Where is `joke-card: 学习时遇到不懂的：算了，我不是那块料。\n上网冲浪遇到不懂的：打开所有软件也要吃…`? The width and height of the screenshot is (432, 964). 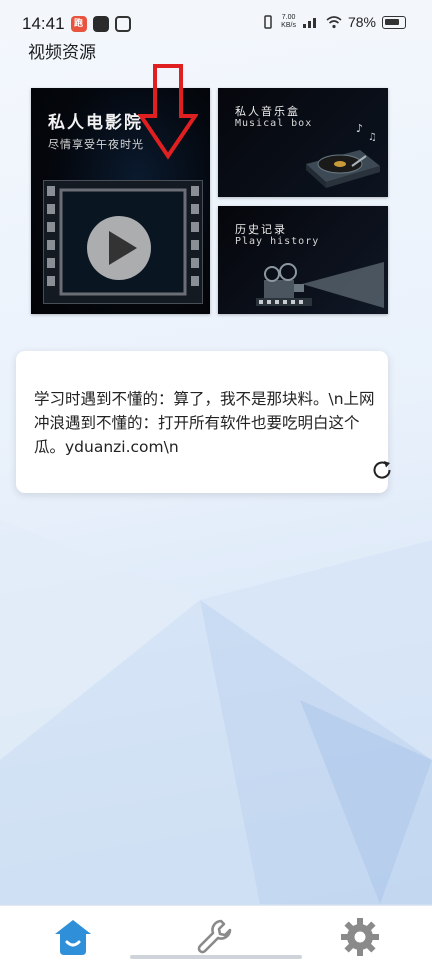
joke-card: 学习时遇到不懂的：算了，我不是那块料。\n上网冲浪遇到不懂的：打开所有软件也要吃… is located at coordinates (203, 422).